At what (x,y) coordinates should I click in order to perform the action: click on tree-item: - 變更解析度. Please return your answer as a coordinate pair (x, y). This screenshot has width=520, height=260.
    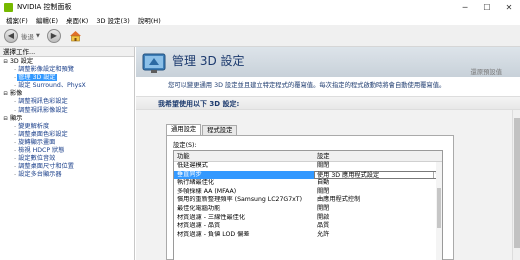
    Looking at the image, I should click on (67, 127).